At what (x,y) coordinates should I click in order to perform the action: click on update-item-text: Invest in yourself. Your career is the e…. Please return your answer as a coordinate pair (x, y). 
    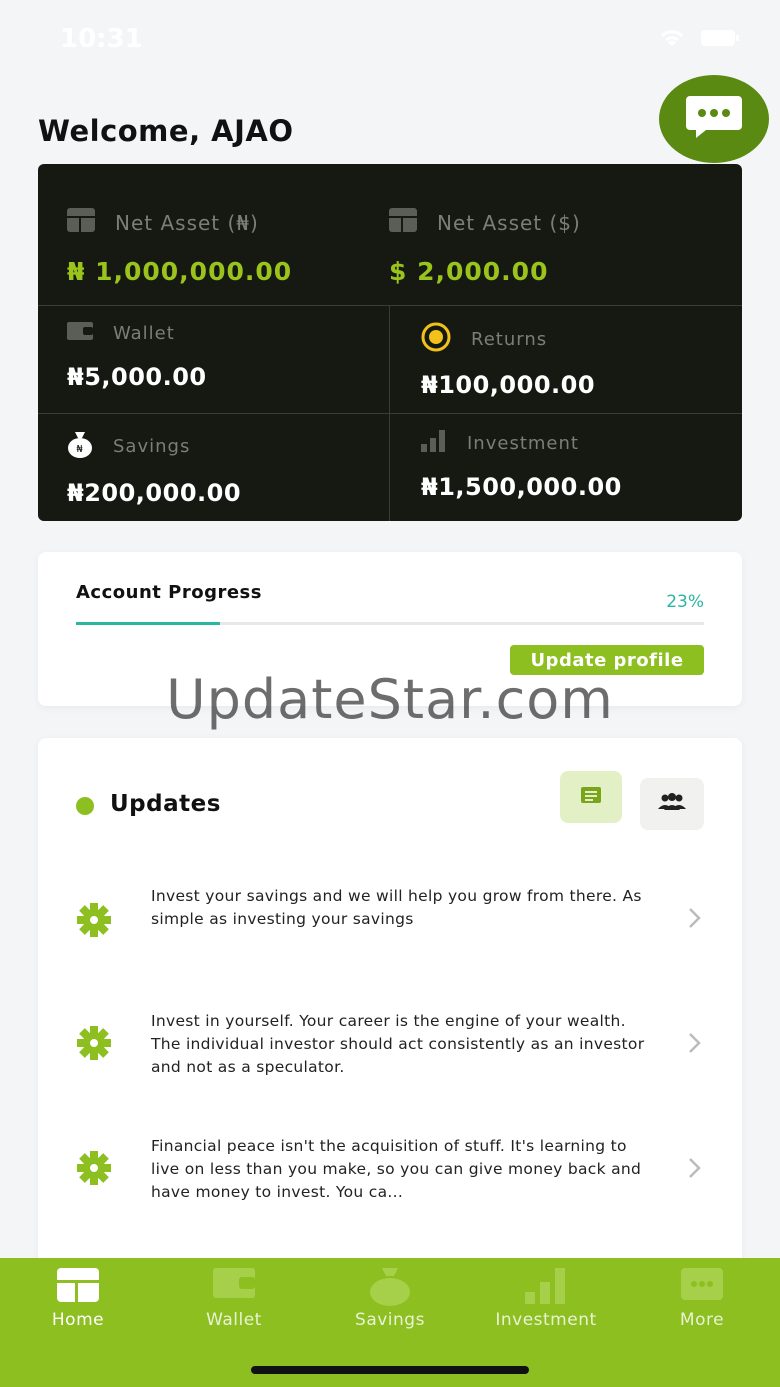
    Looking at the image, I should click on (398, 1044).